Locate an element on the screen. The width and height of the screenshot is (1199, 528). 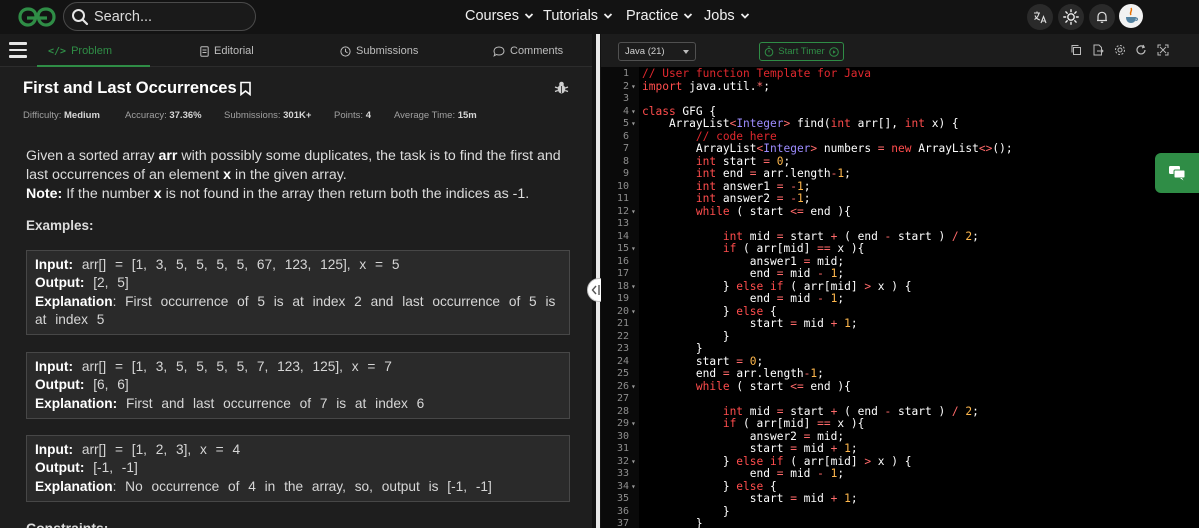
input-value: arr[] = [1, 2, 3], x = 4 is located at coordinates (161, 449).